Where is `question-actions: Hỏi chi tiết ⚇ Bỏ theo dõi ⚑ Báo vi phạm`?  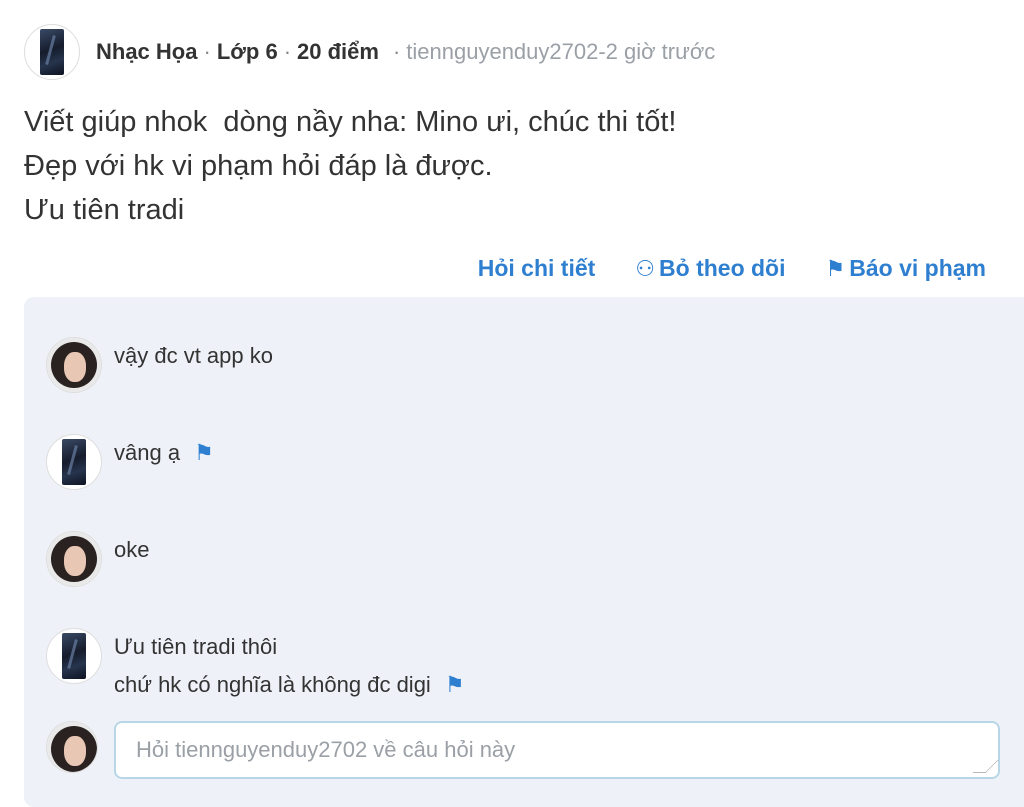
question-actions: Hỏi chi tiết ⚇ Bỏ theo dõi ⚑ Báo vi phạm is located at coordinates (732, 268).